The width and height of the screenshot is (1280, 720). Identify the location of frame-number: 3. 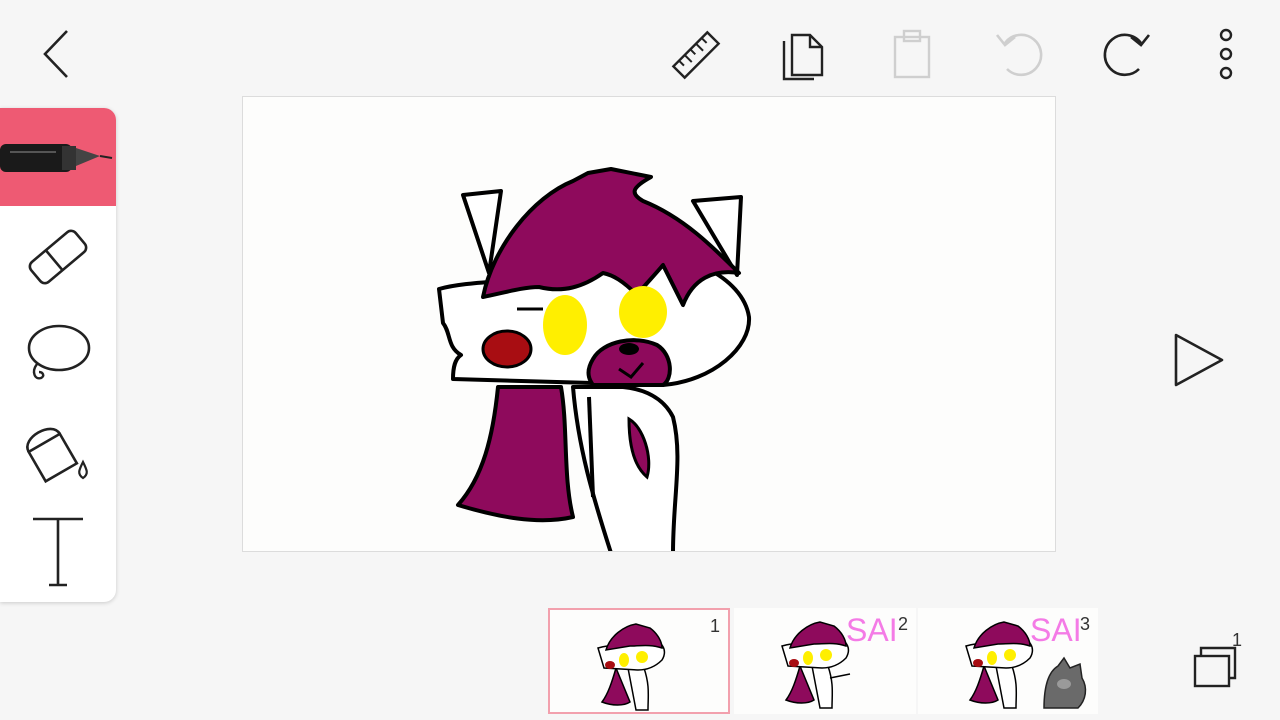
(1084, 624).